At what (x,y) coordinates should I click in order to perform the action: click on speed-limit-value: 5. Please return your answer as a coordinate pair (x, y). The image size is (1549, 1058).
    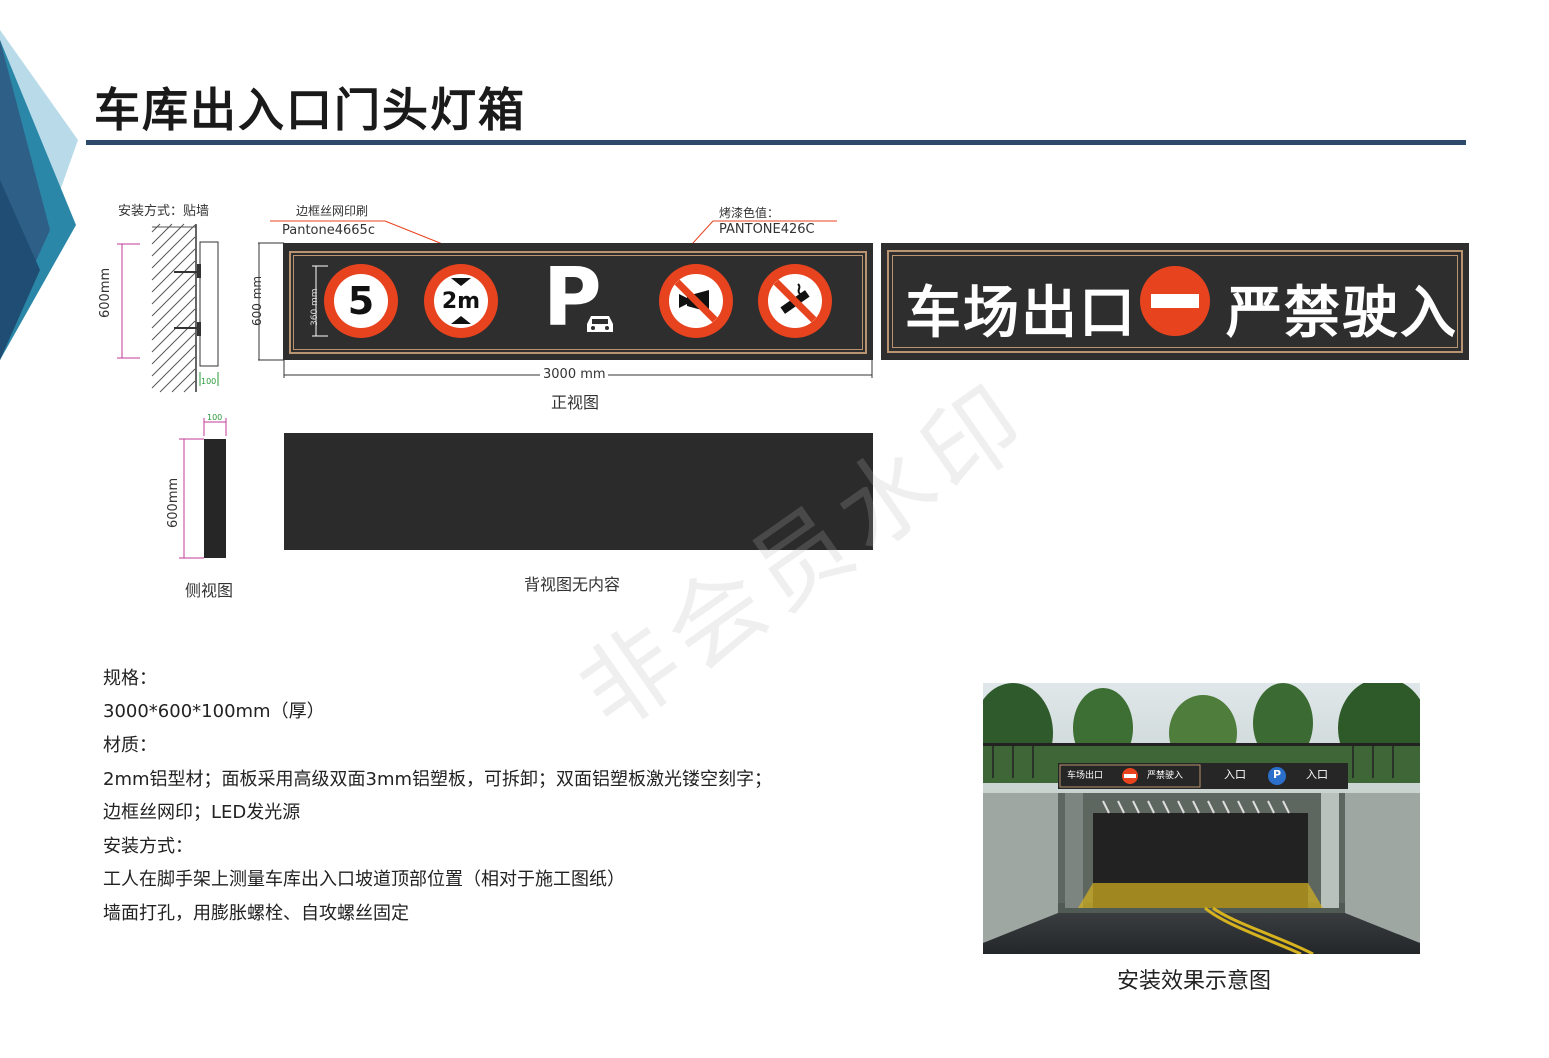
    Looking at the image, I should click on (361, 301).